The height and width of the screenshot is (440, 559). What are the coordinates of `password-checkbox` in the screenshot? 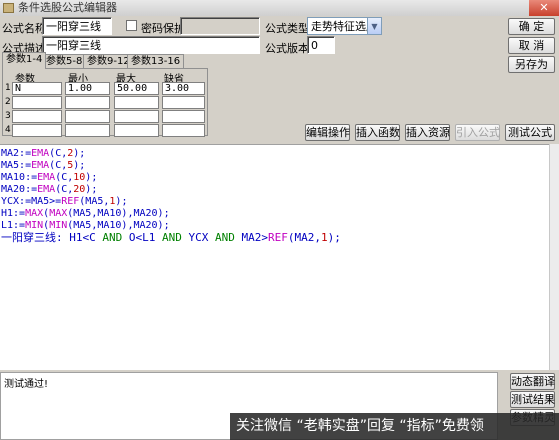 It's located at (131, 25).